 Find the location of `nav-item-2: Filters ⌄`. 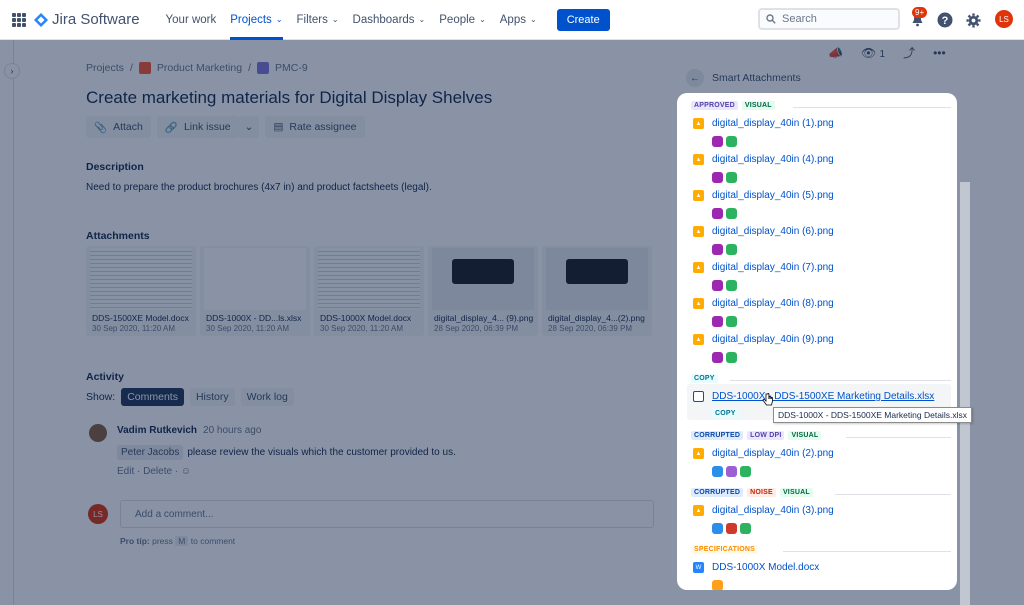

nav-item-2: Filters ⌄ is located at coordinates (318, 20).